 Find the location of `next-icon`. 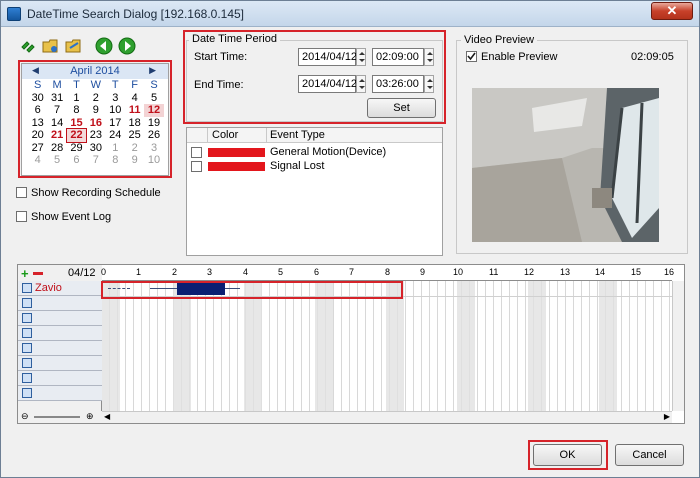

next-icon is located at coordinates (127, 46).